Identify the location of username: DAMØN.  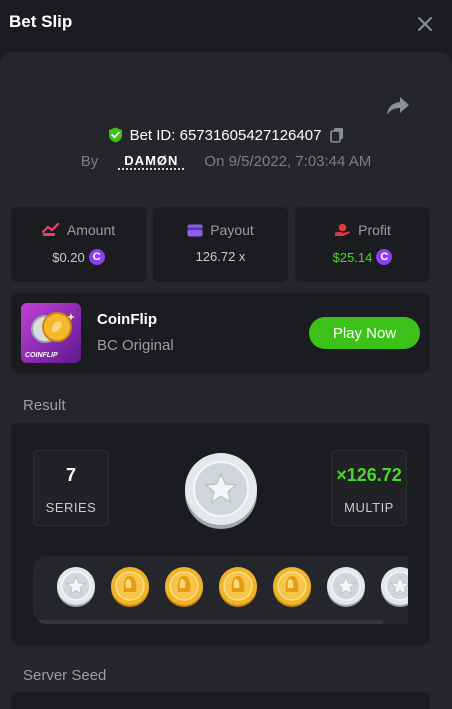
(151, 161).